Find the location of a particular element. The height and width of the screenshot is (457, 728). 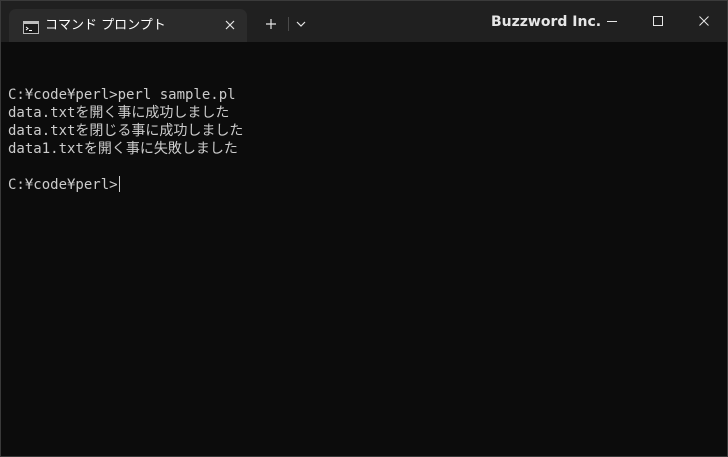

minimize-icon is located at coordinates (612, 21).